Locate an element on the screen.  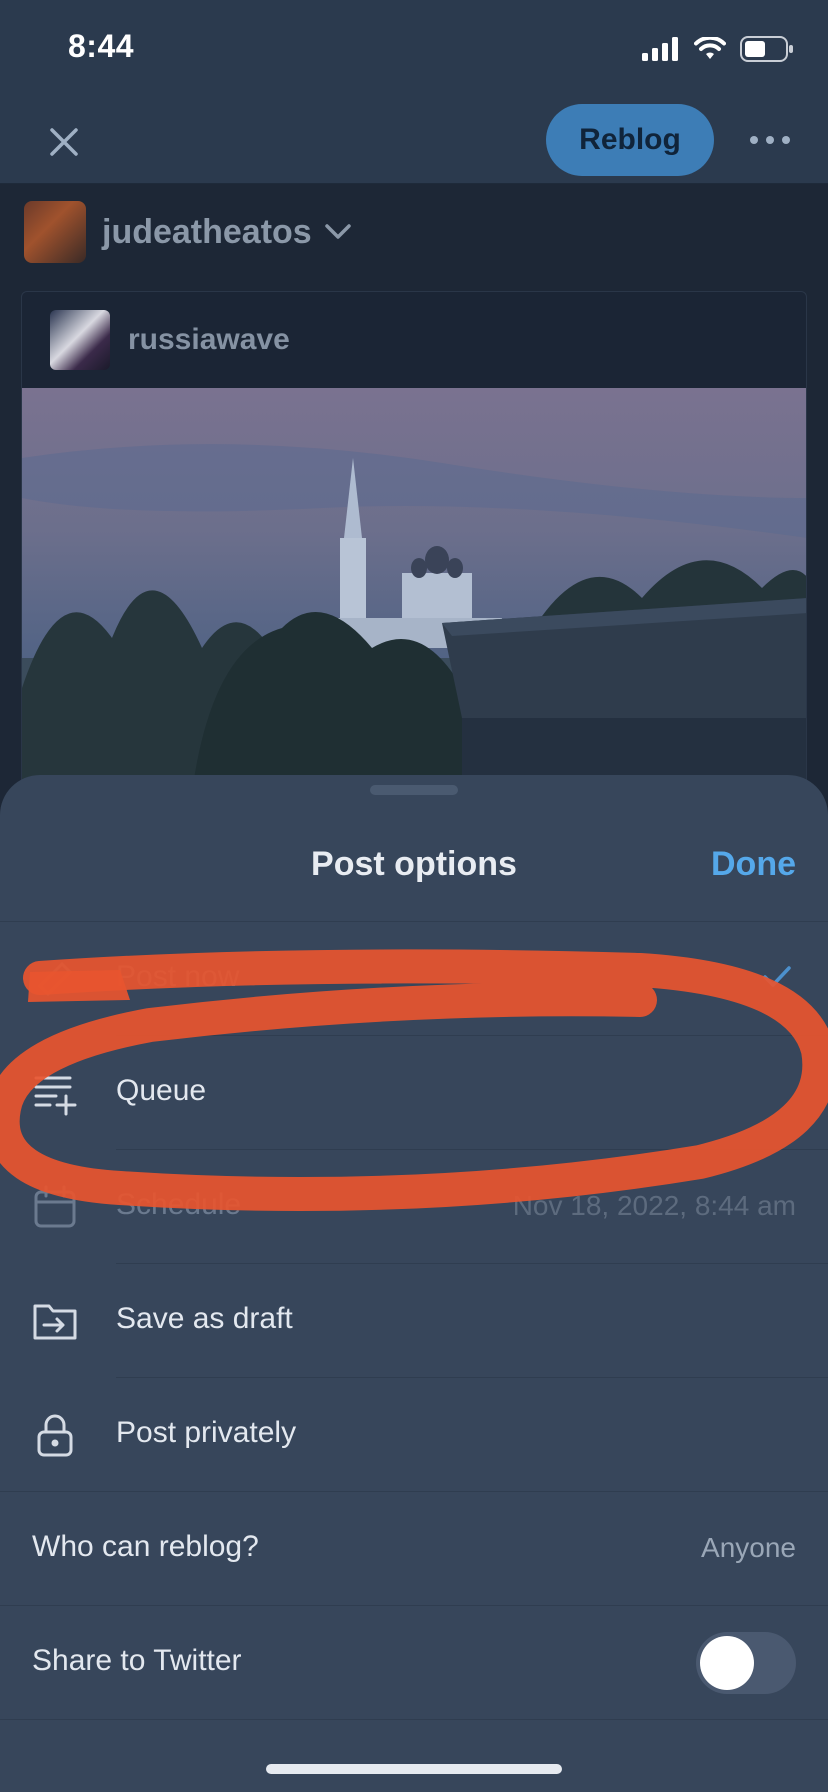
blog-avatar is located at coordinates (55, 232).